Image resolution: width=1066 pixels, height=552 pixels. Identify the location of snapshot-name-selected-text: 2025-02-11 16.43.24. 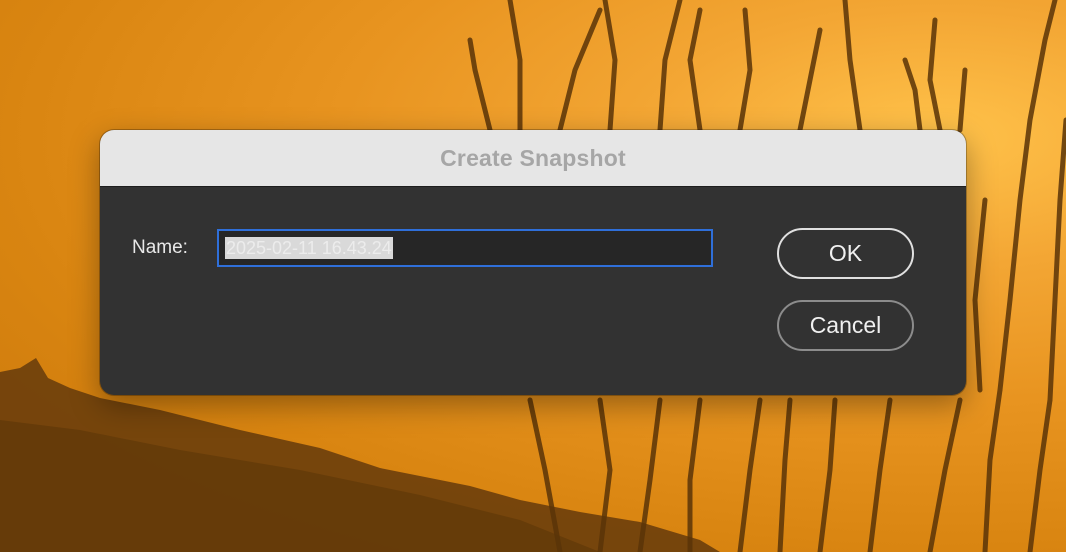
(309, 248).